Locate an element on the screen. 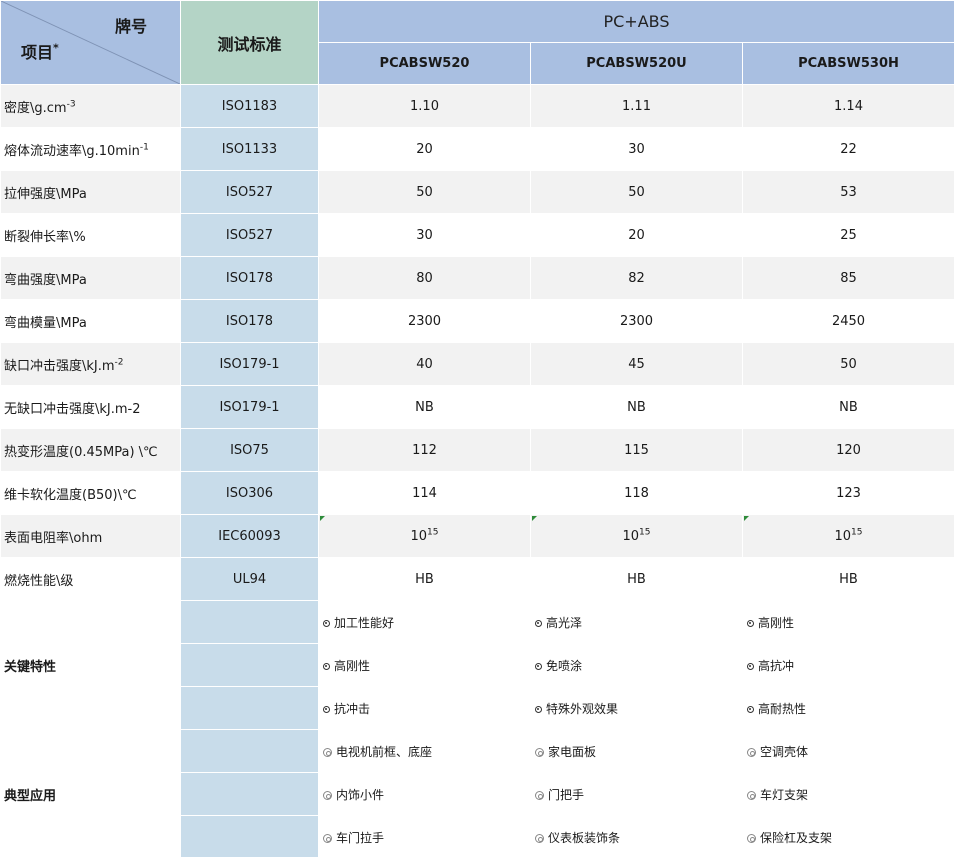 The height and width of the screenshot is (857, 954). test-standard: ISO1133 is located at coordinates (249, 149).